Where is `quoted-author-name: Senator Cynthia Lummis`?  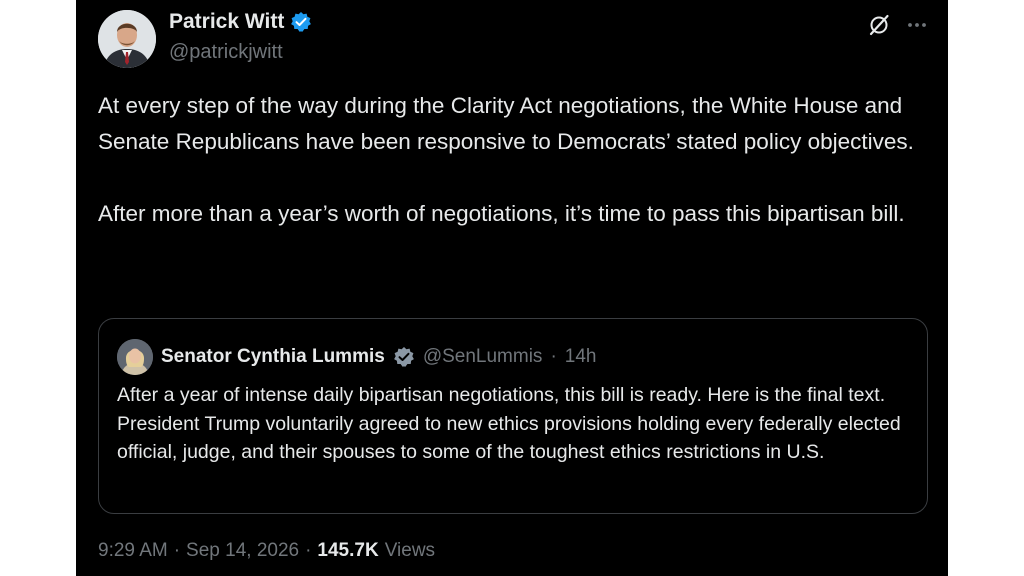 quoted-author-name: Senator Cynthia Lummis is located at coordinates (273, 357).